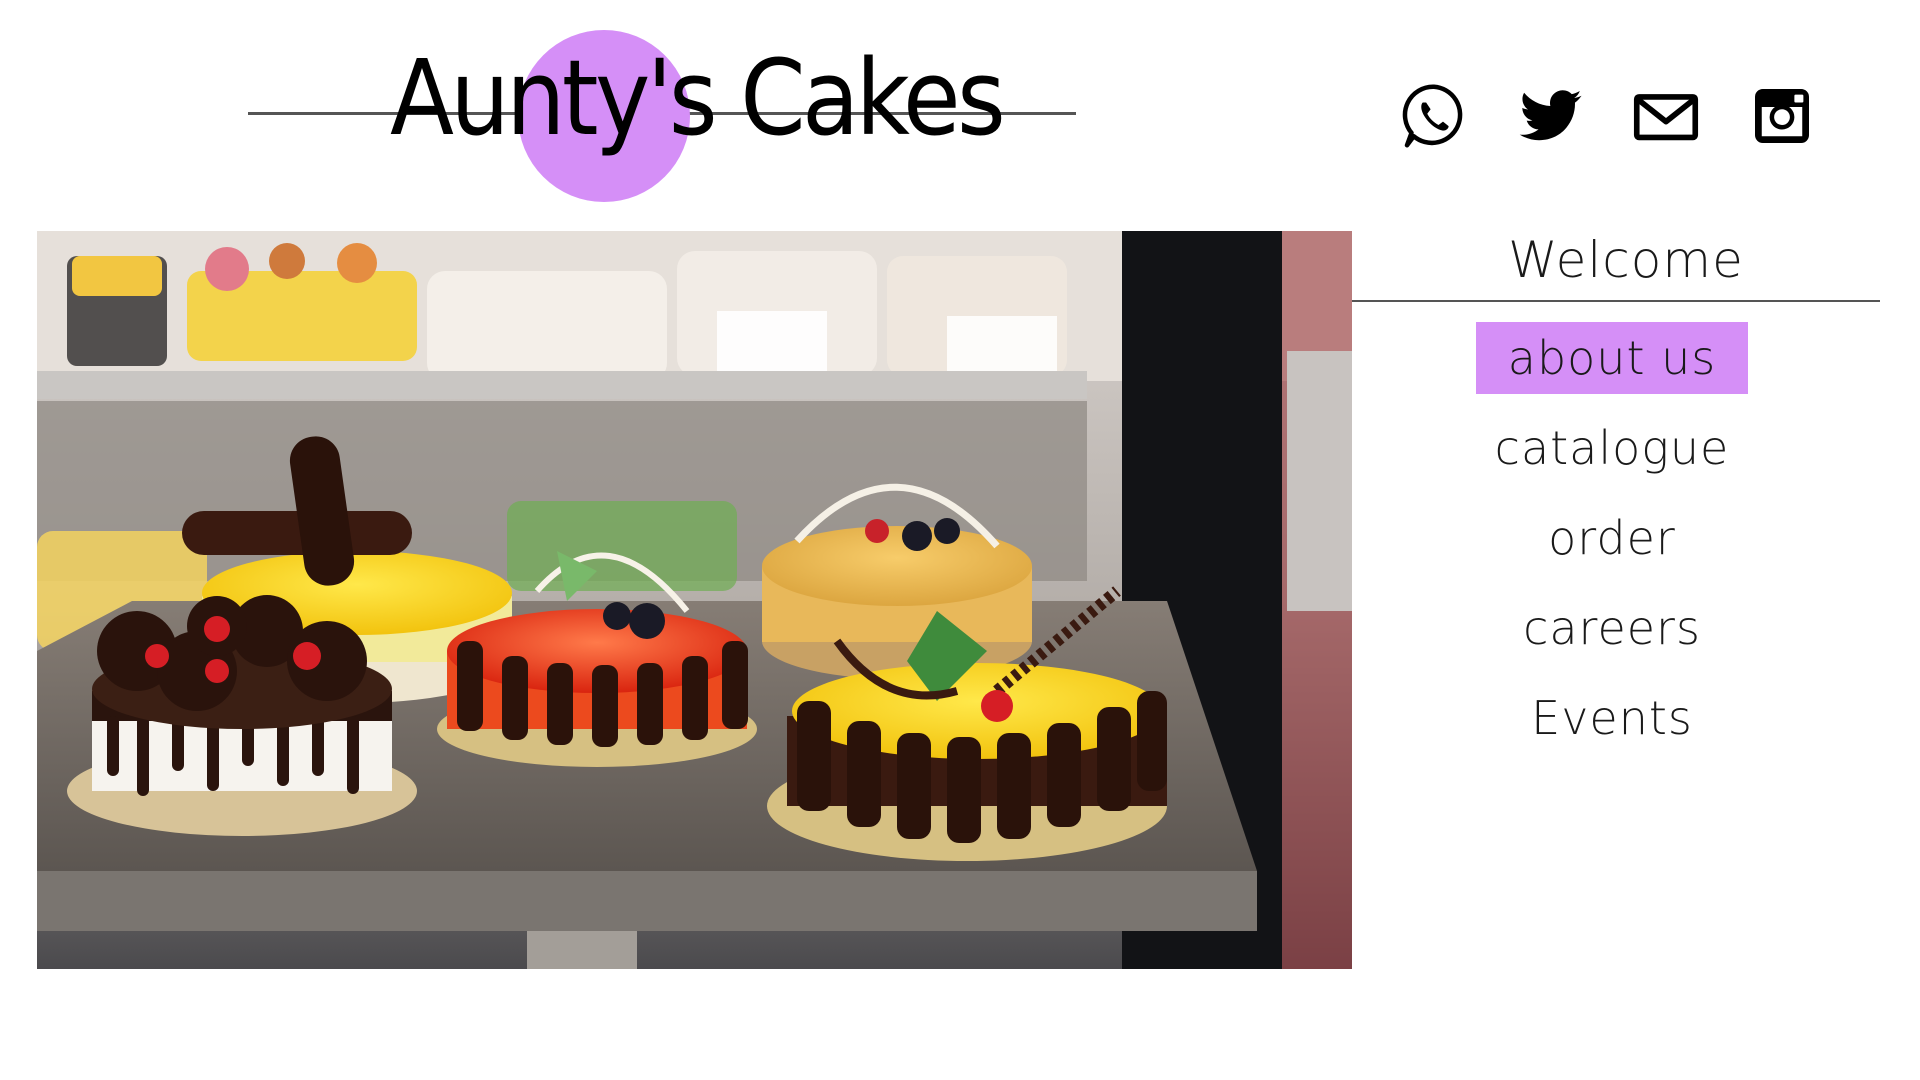 The image size is (1920, 1080). Describe the element at coordinates (1612, 448) in the screenshot. I see `nav-item-catalogue: catalogue` at that location.